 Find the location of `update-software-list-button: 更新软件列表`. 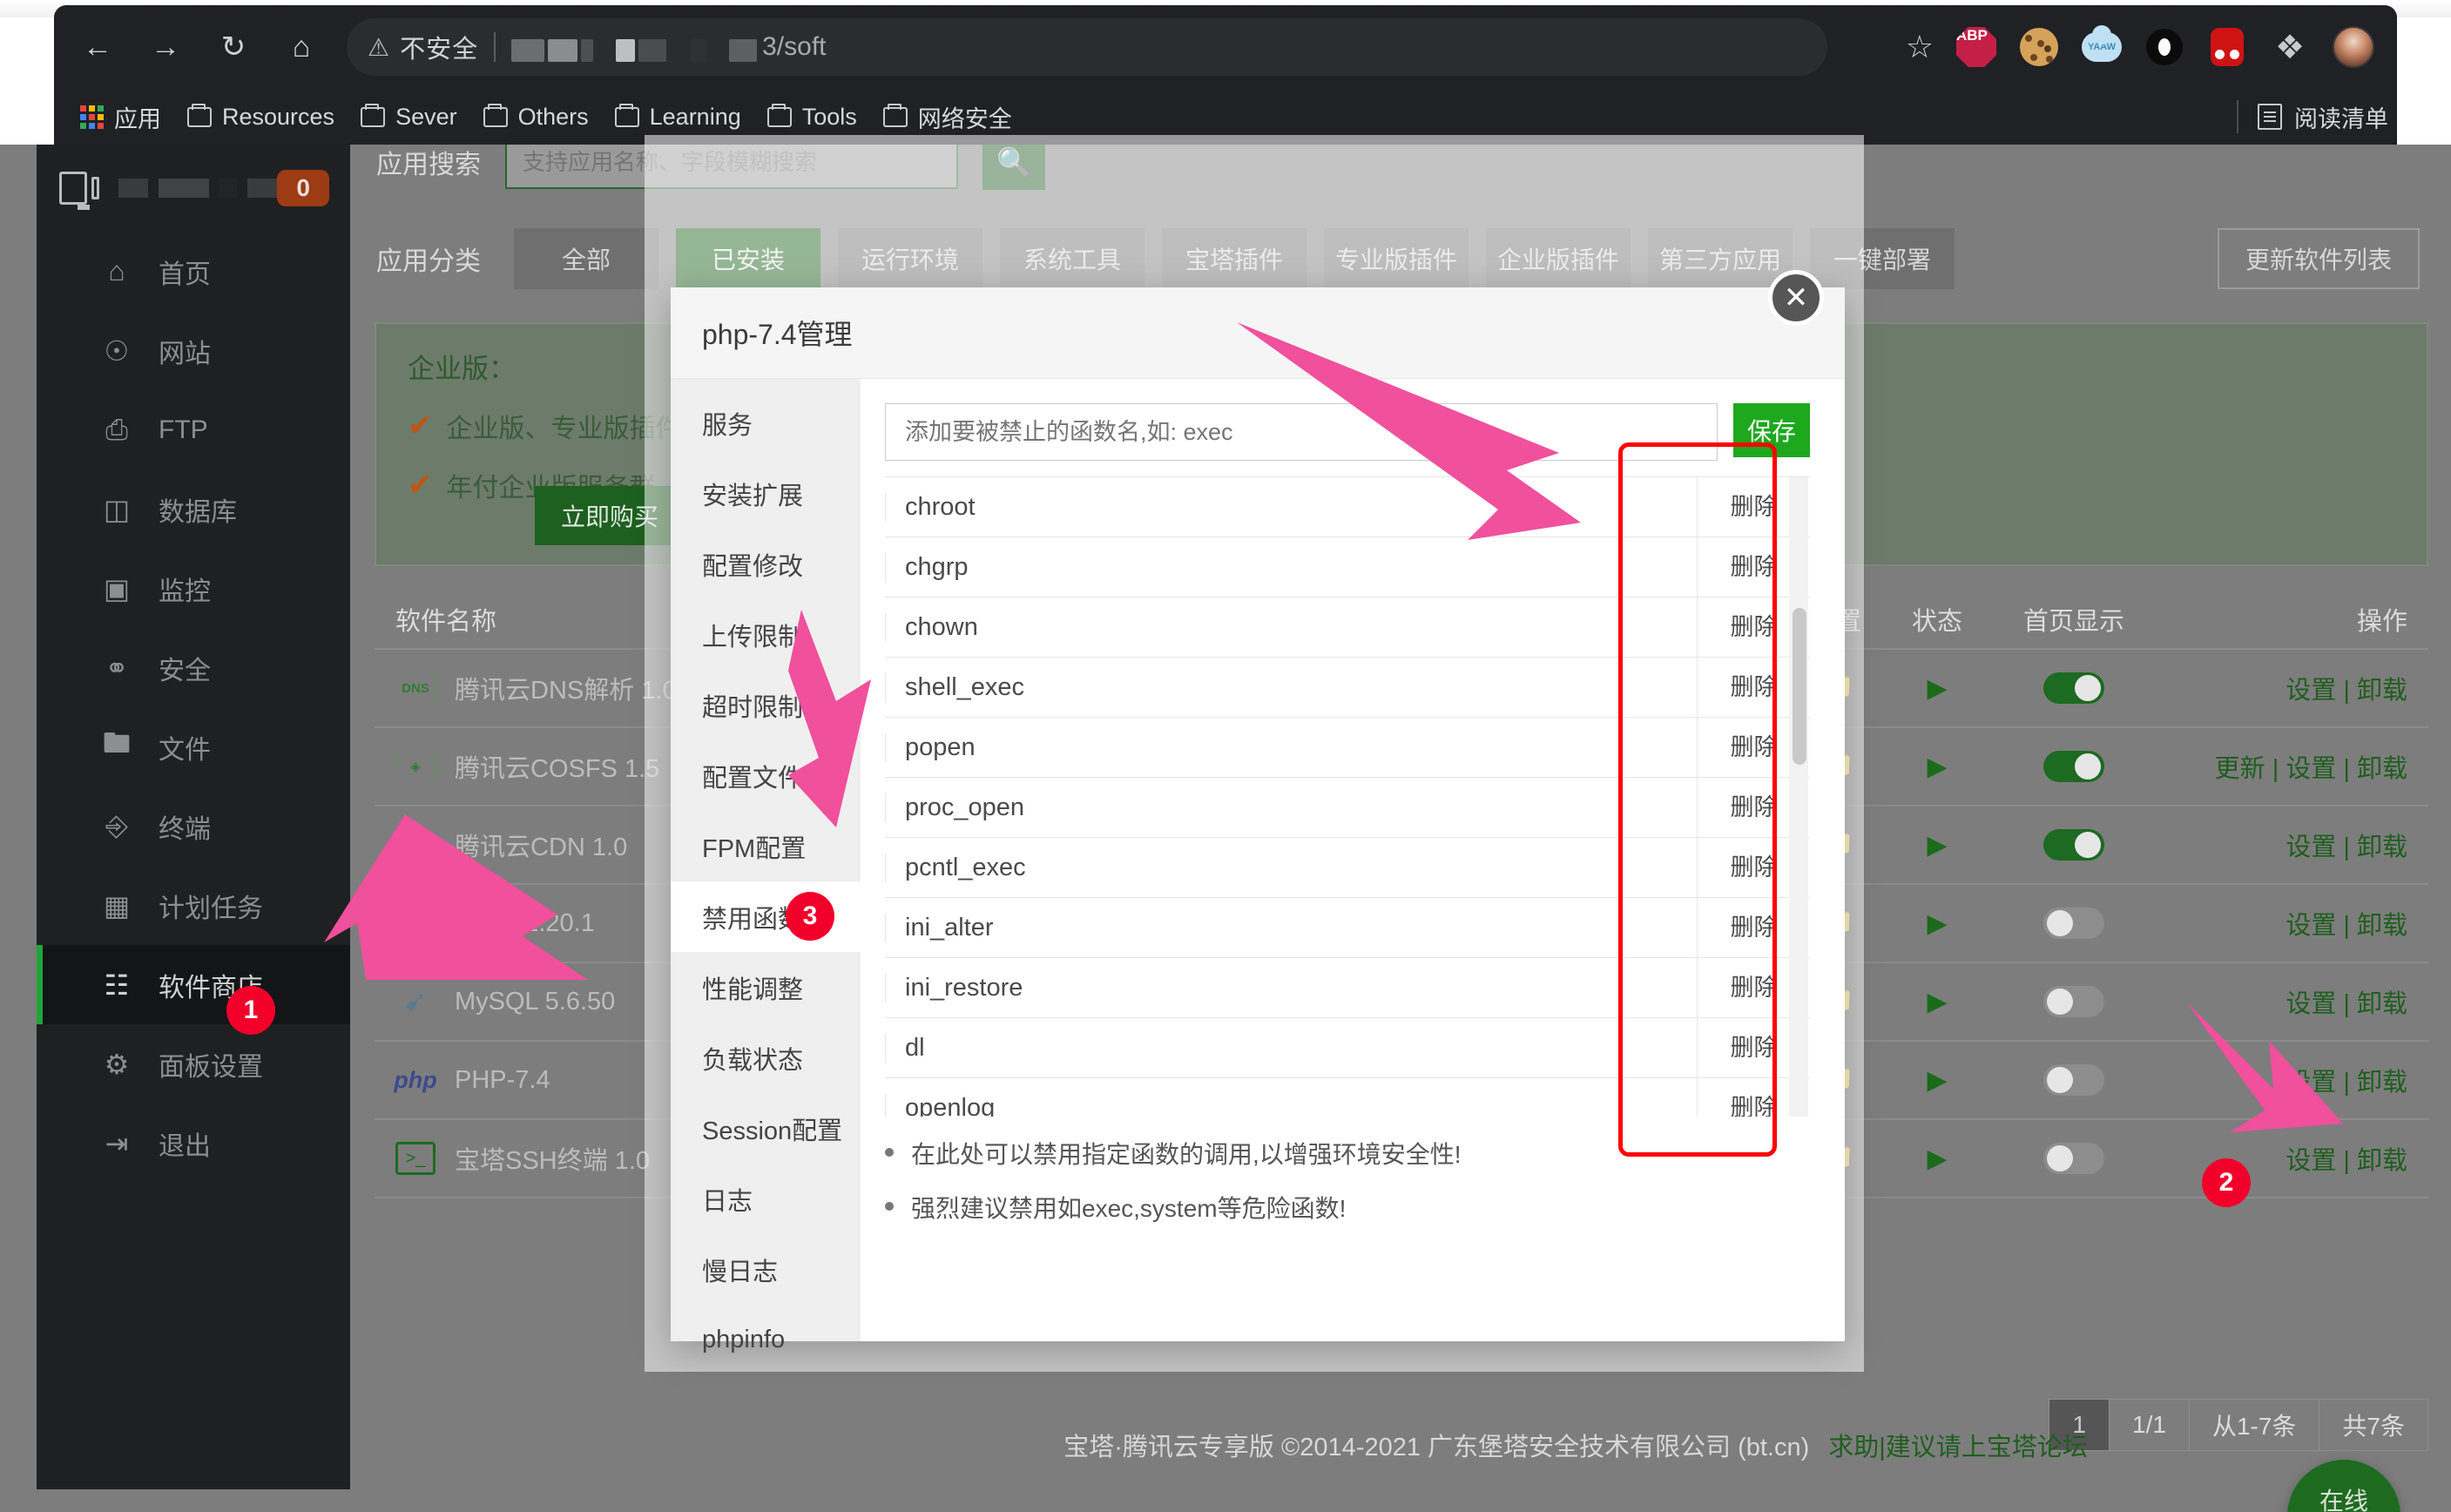

update-software-list-button: 更新软件列表 is located at coordinates (2318, 258).